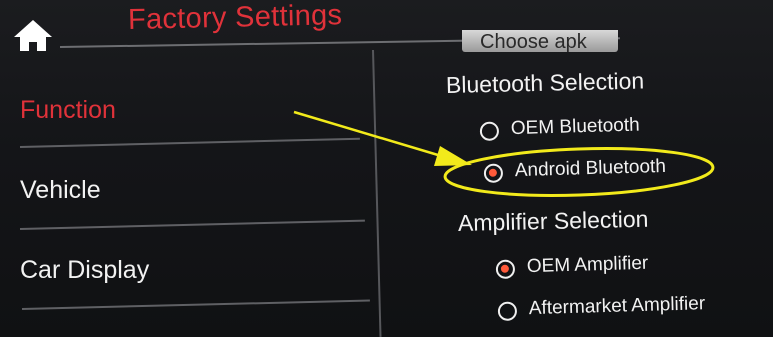 The image size is (773, 337). Describe the element at coordinates (553, 220) in the screenshot. I see `amplifier-selection-heading: Amplifier Selection` at that location.